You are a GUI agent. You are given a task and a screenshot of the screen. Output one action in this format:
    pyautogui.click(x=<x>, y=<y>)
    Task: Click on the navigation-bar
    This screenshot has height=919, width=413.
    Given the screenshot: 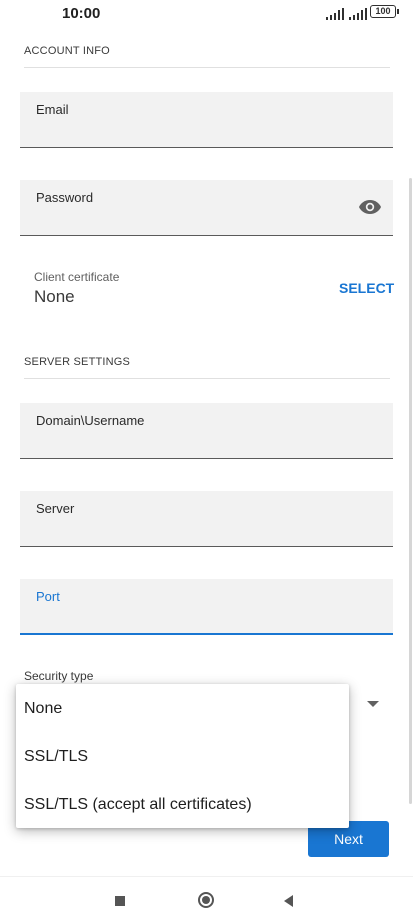 What is the action you would take?
    pyautogui.click(x=206, y=897)
    